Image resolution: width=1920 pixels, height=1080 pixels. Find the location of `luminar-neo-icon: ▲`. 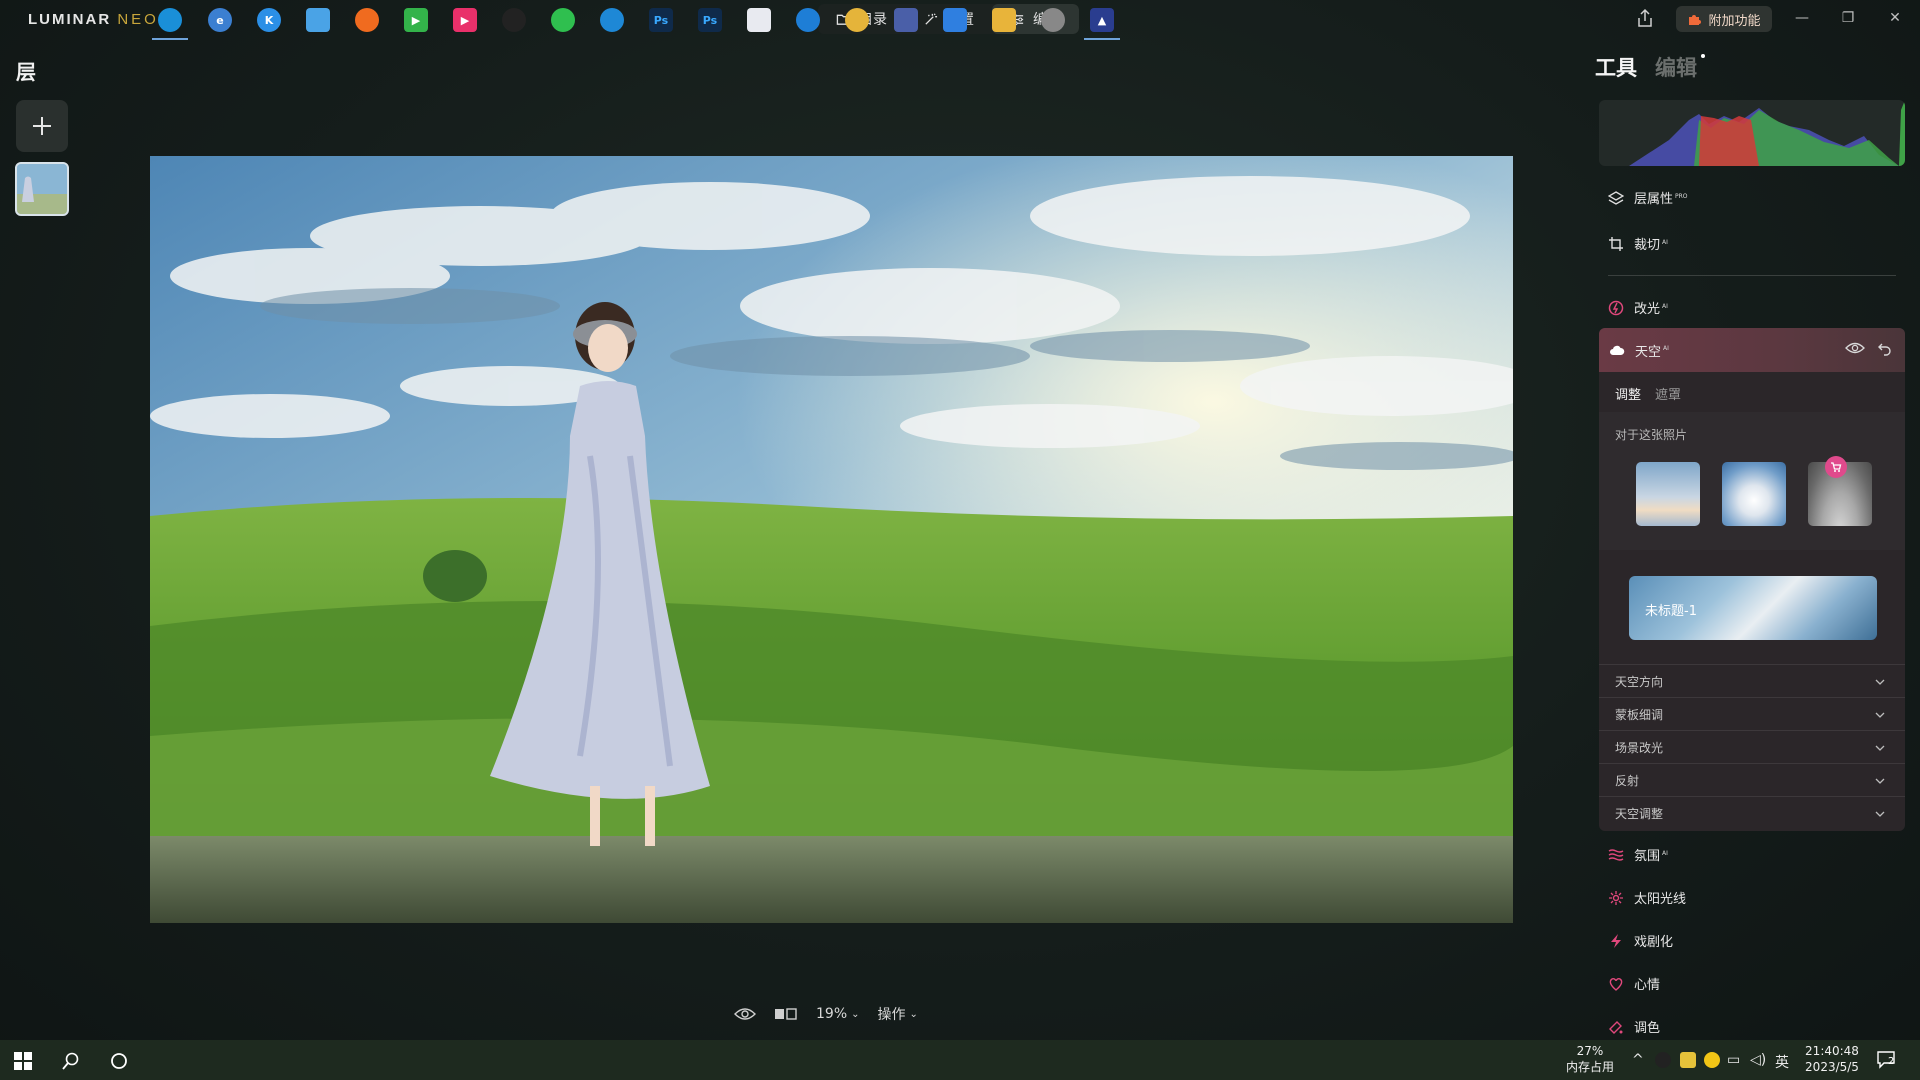

luminar-neo-icon: ▲ is located at coordinates (1102, 20).